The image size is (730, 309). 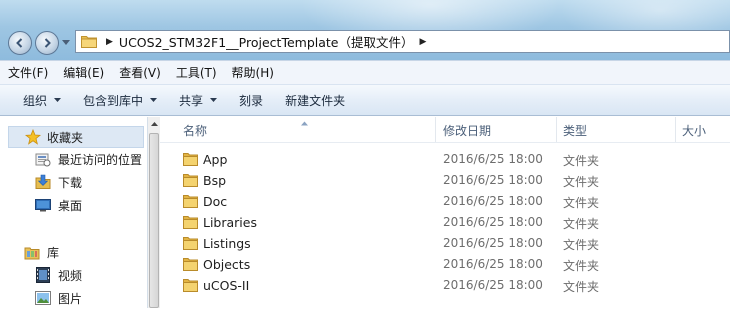 What do you see at coordinates (215, 159) in the screenshot?
I see `file-name: App` at bounding box center [215, 159].